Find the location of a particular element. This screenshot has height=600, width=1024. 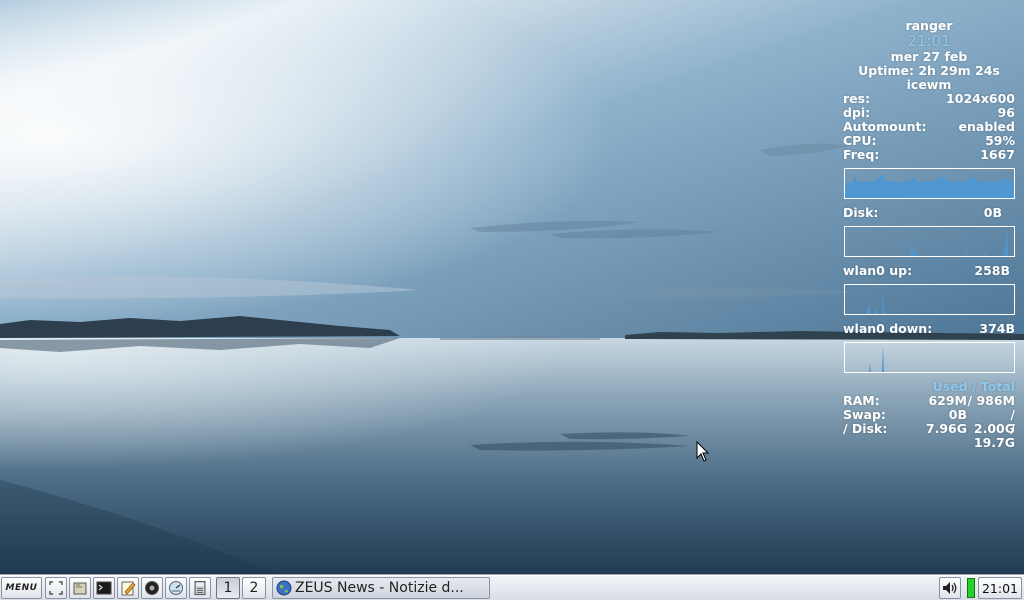

memory-total: / 986M is located at coordinates (991, 400).